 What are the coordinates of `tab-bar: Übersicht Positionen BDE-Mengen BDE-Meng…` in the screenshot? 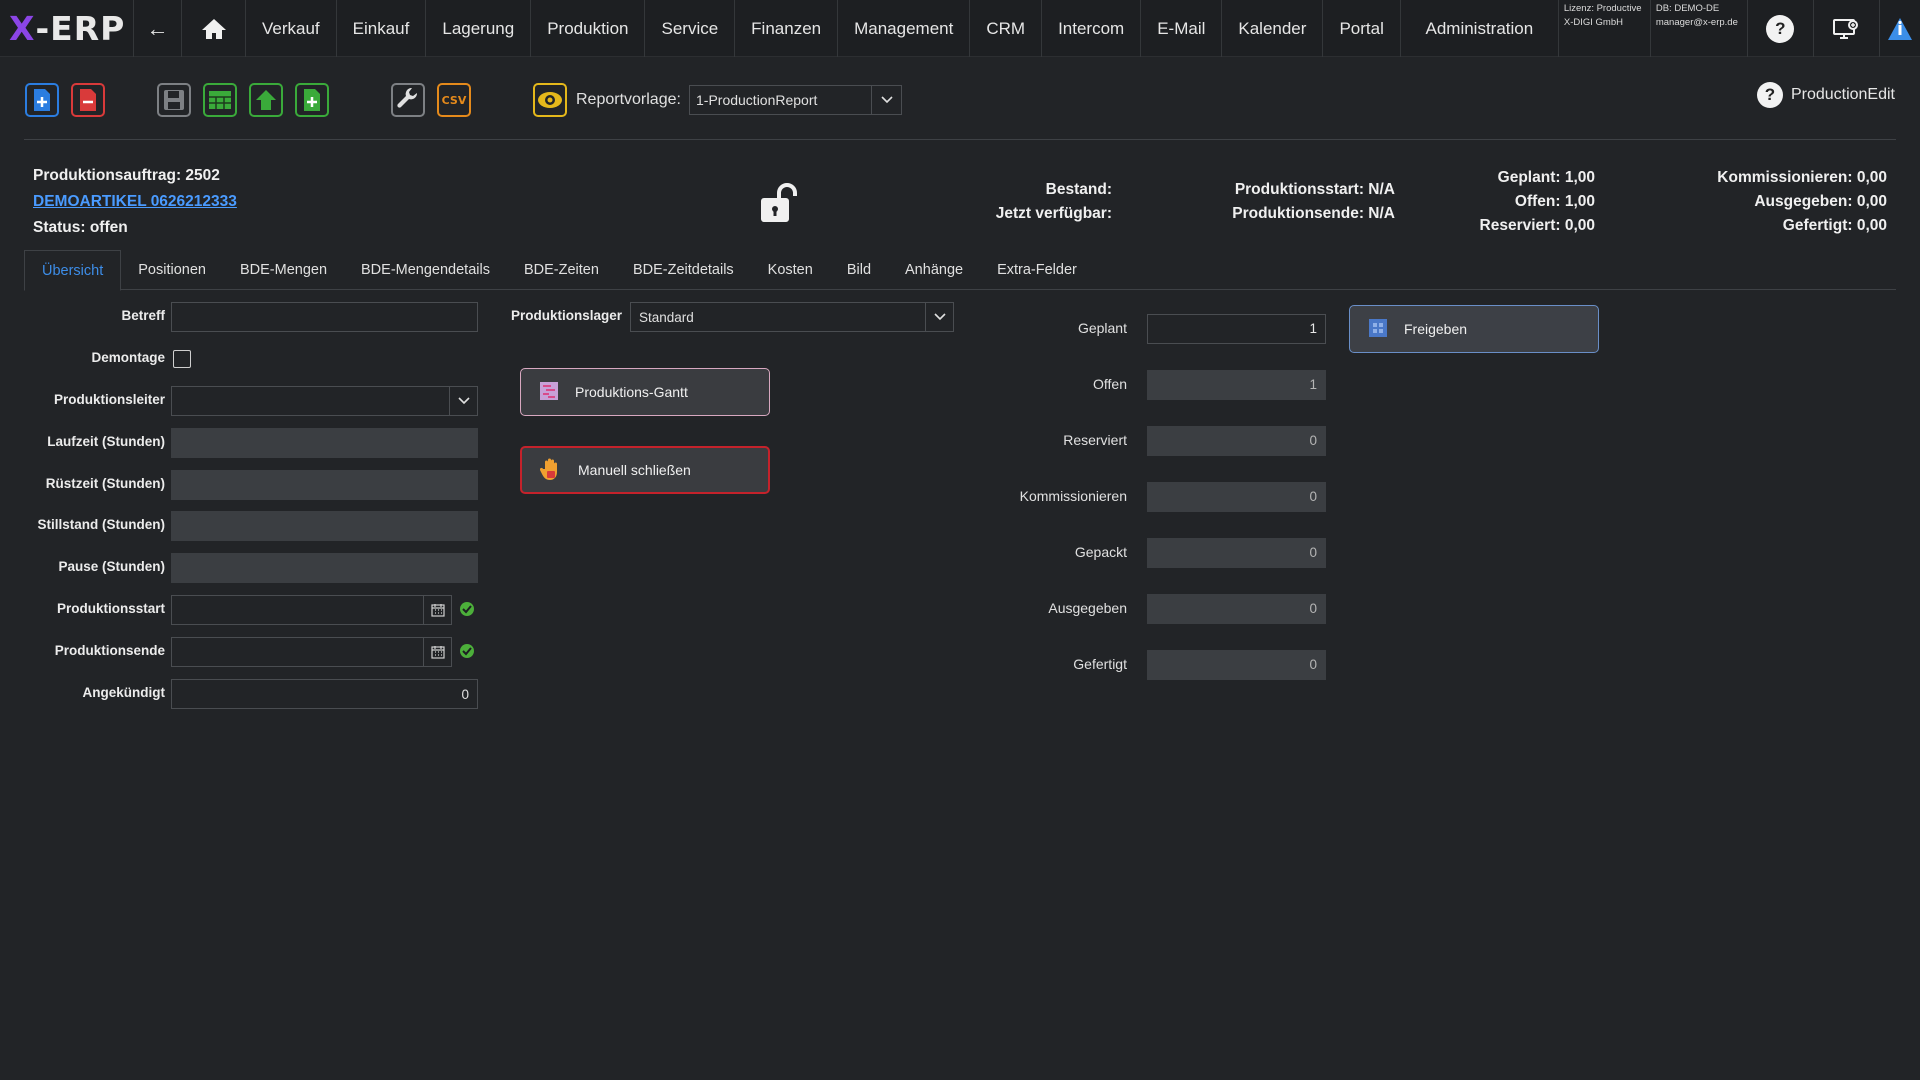 It's located at (960, 270).